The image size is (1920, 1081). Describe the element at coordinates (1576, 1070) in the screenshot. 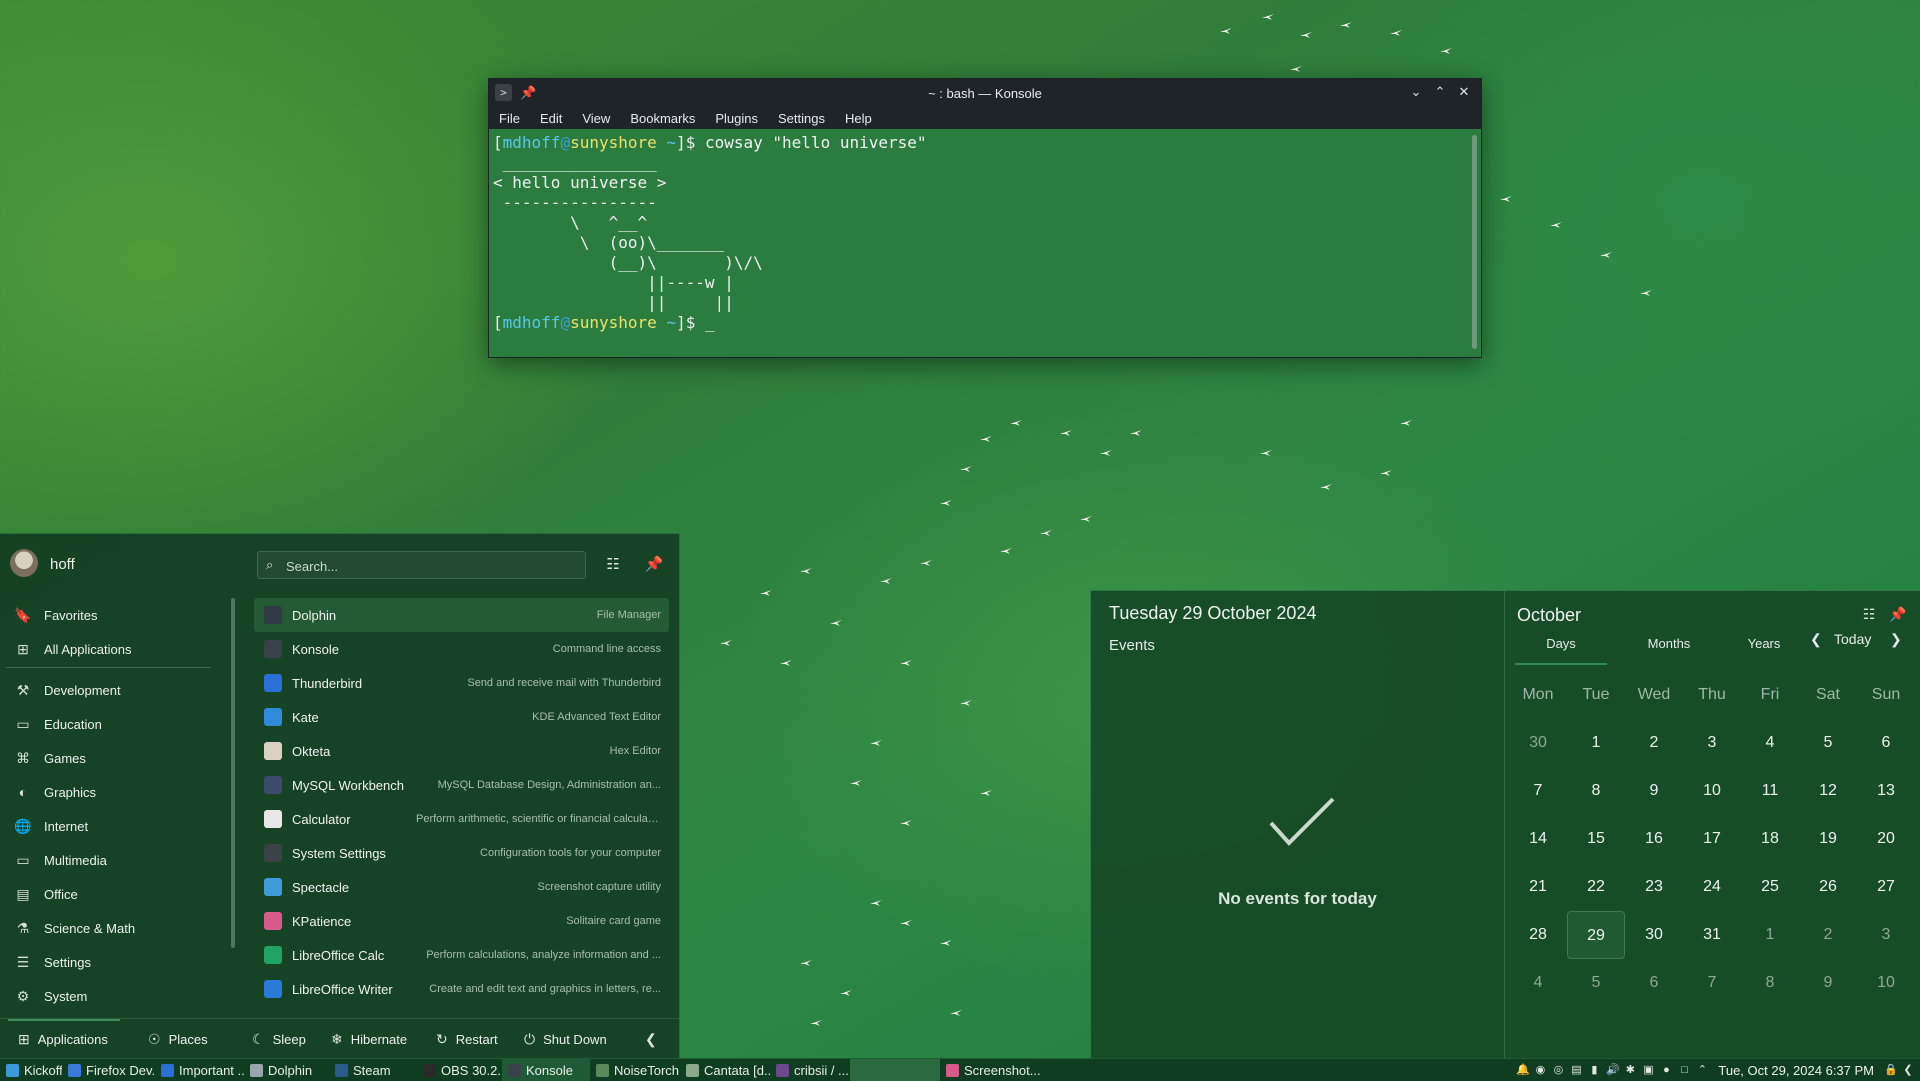

I see `clipboard-icon: ▤` at that location.